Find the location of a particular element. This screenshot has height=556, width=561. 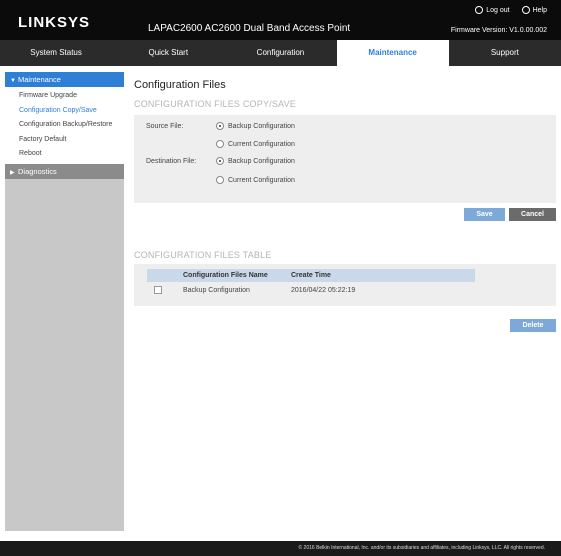

column-header-time: Create Time is located at coordinates (381, 275).